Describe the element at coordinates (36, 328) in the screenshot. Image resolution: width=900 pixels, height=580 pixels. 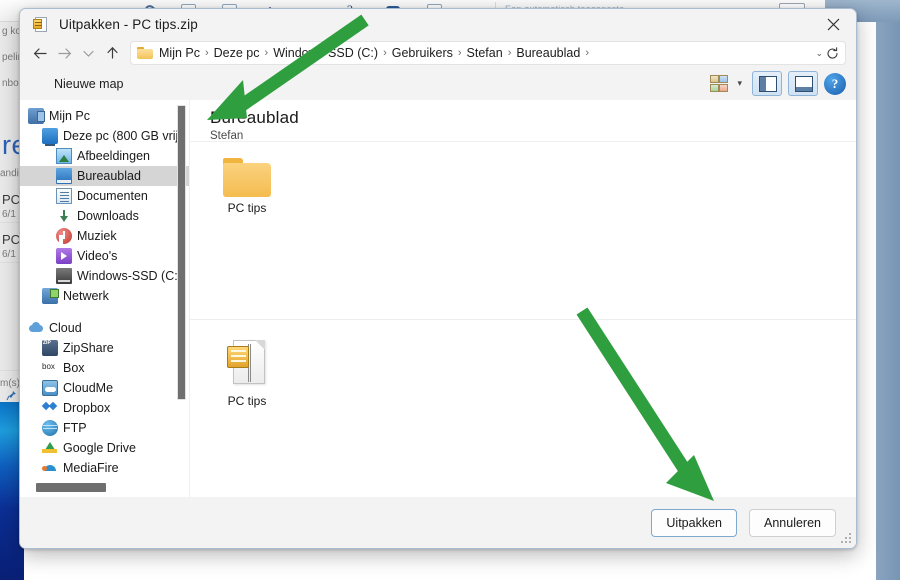
I see `cloud-icon` at that location.